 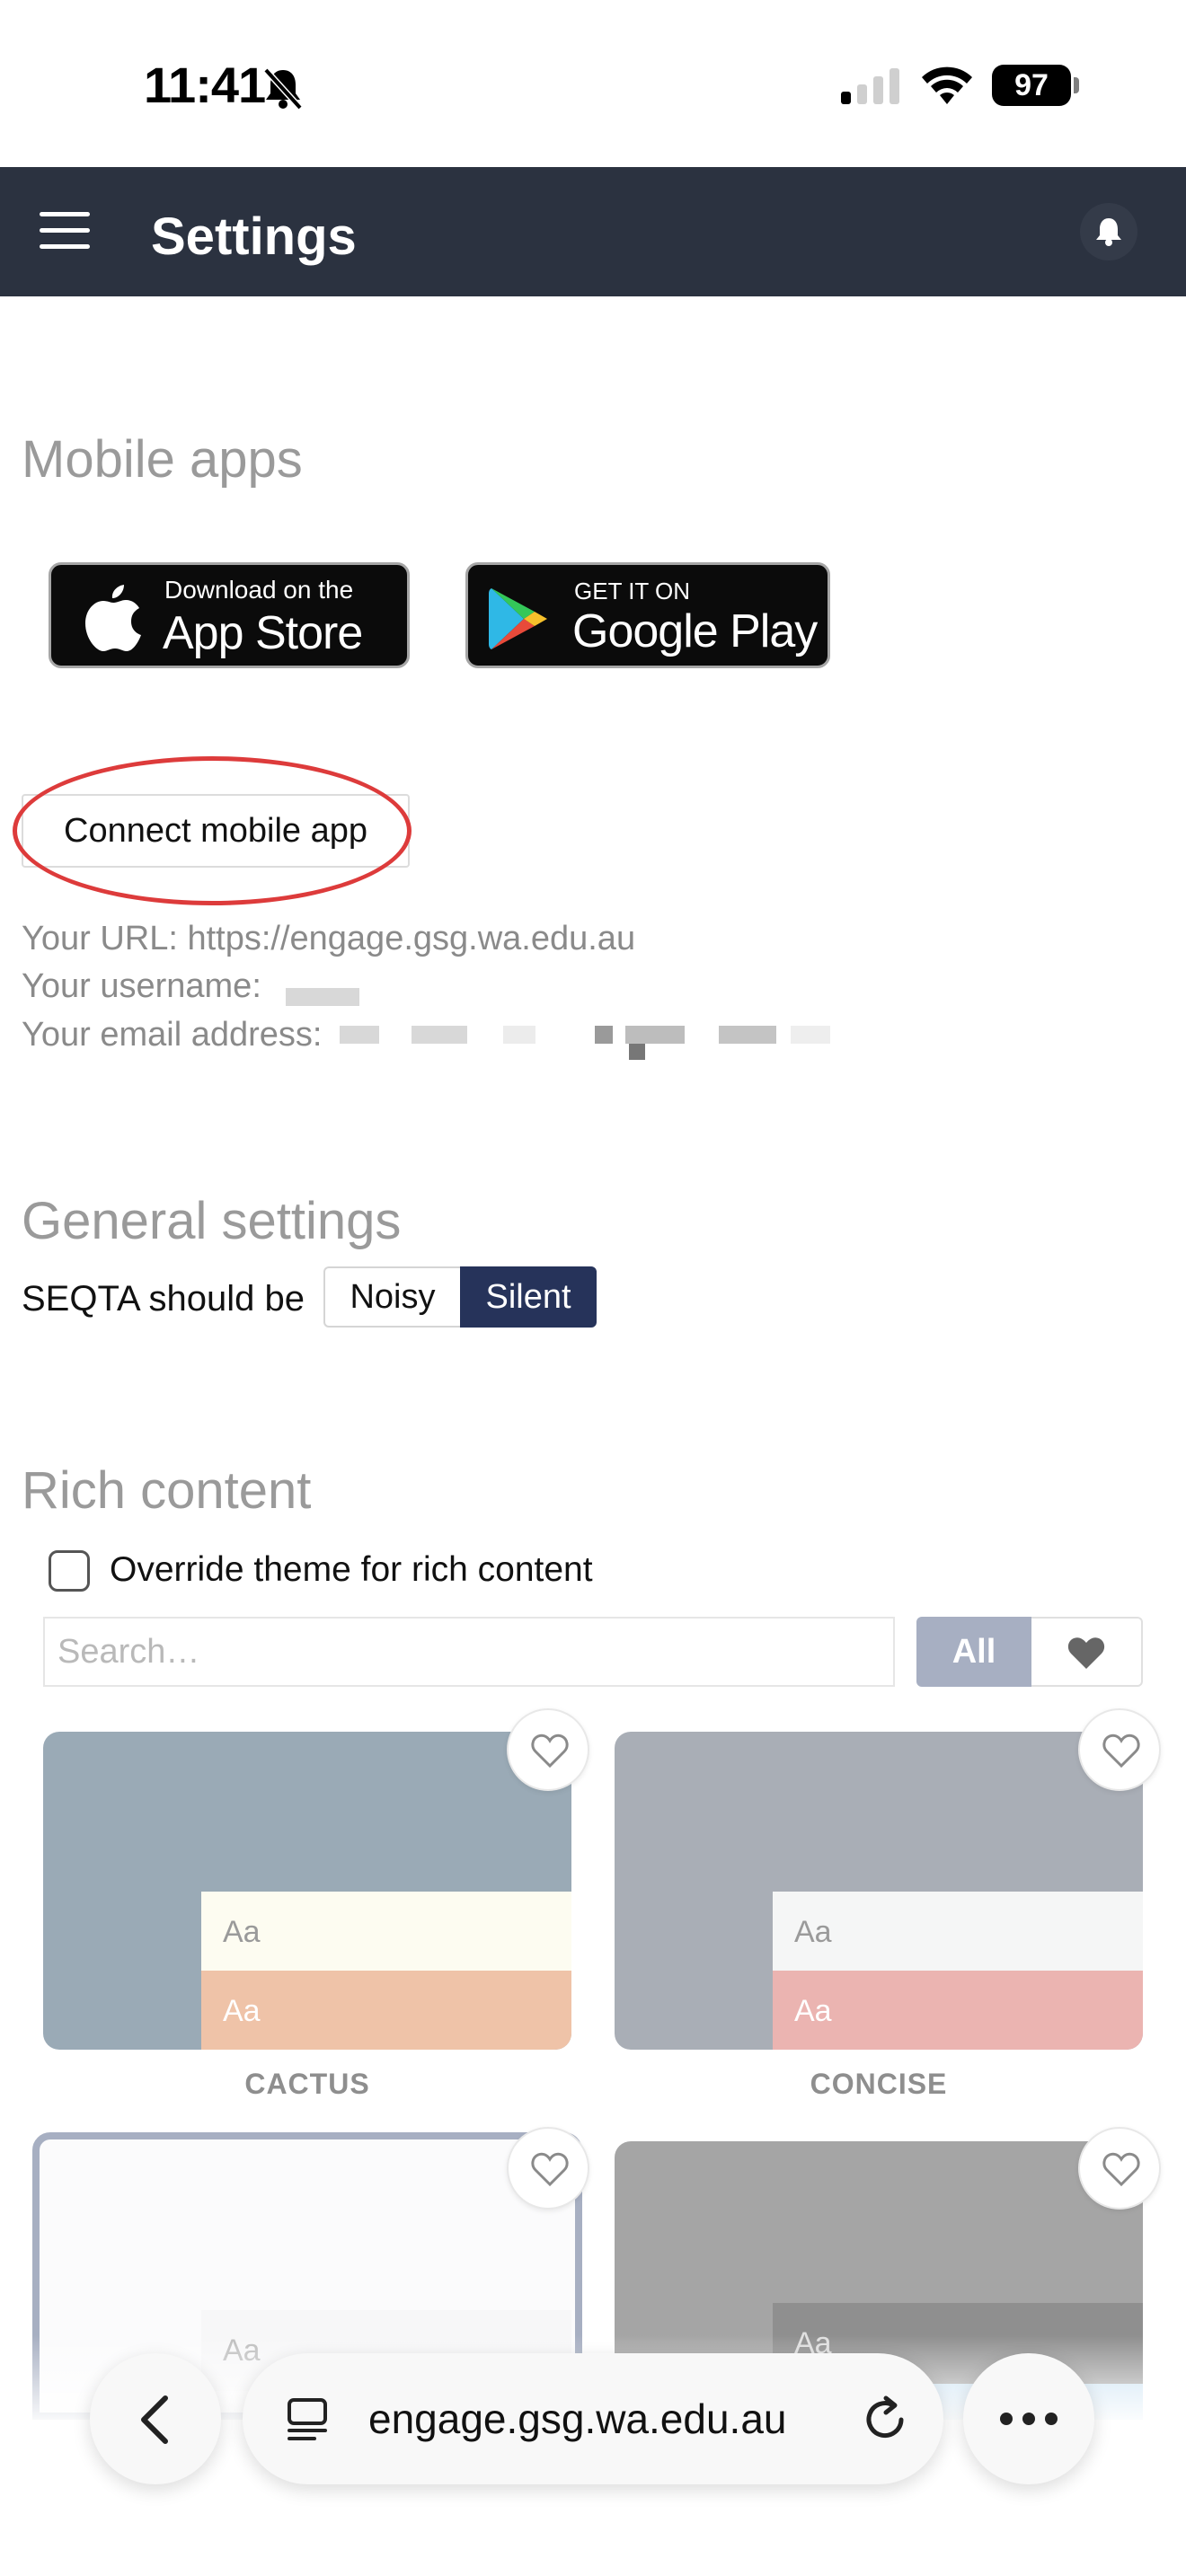 I want to click on redacted-username, so click(x=322, y=997).